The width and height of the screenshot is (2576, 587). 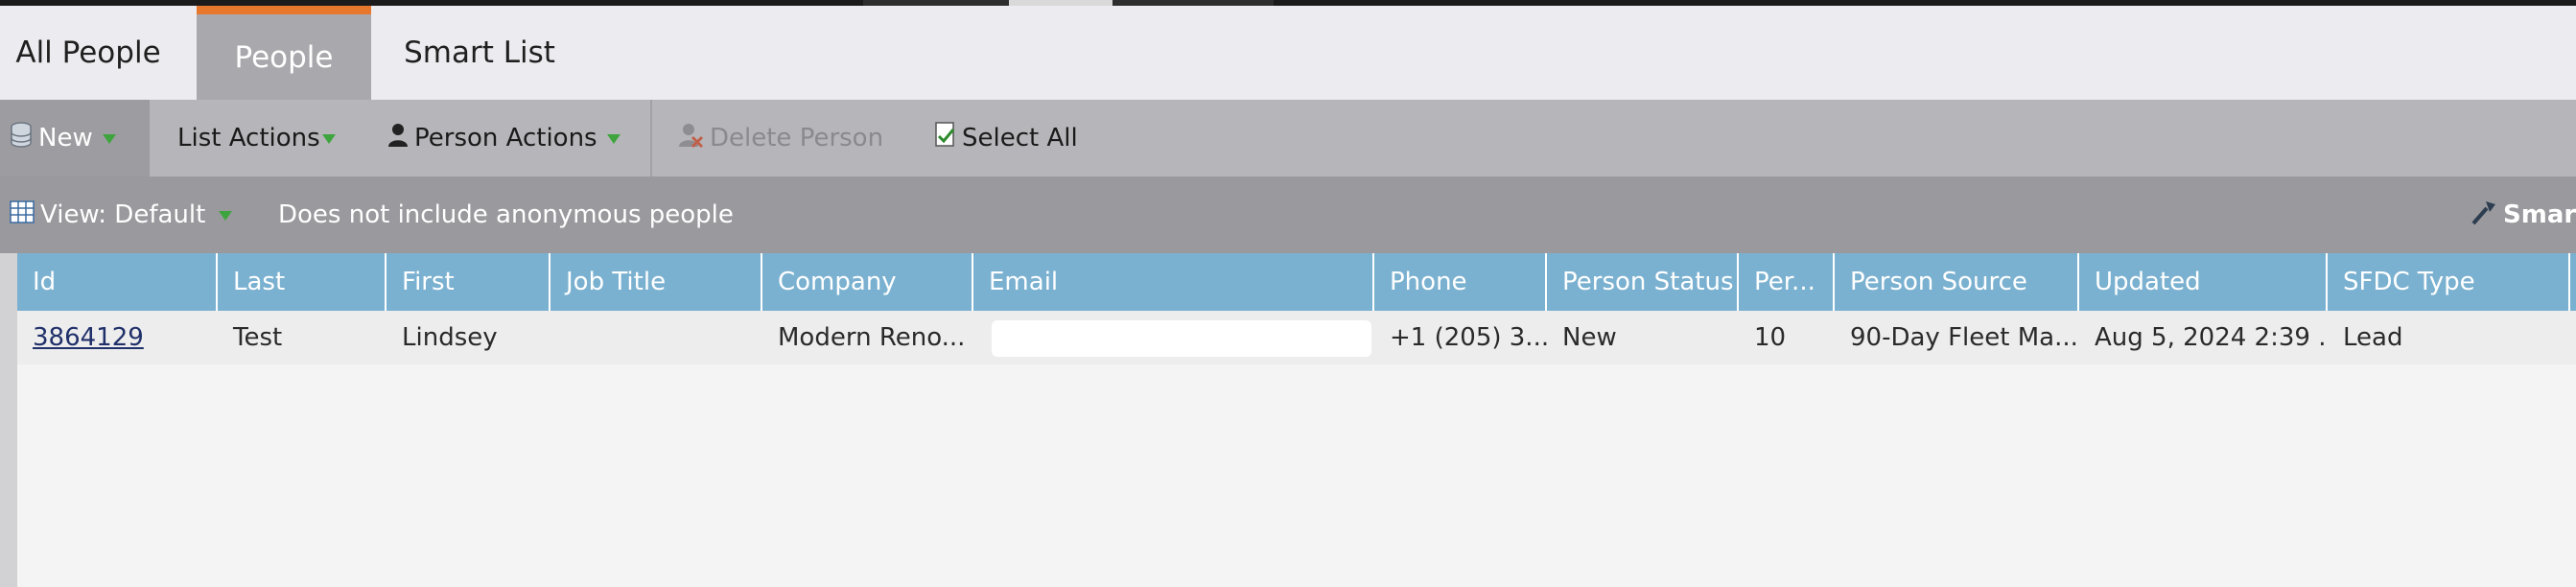 I want to click on cell-per: 10, so click(x=1787, y=337).